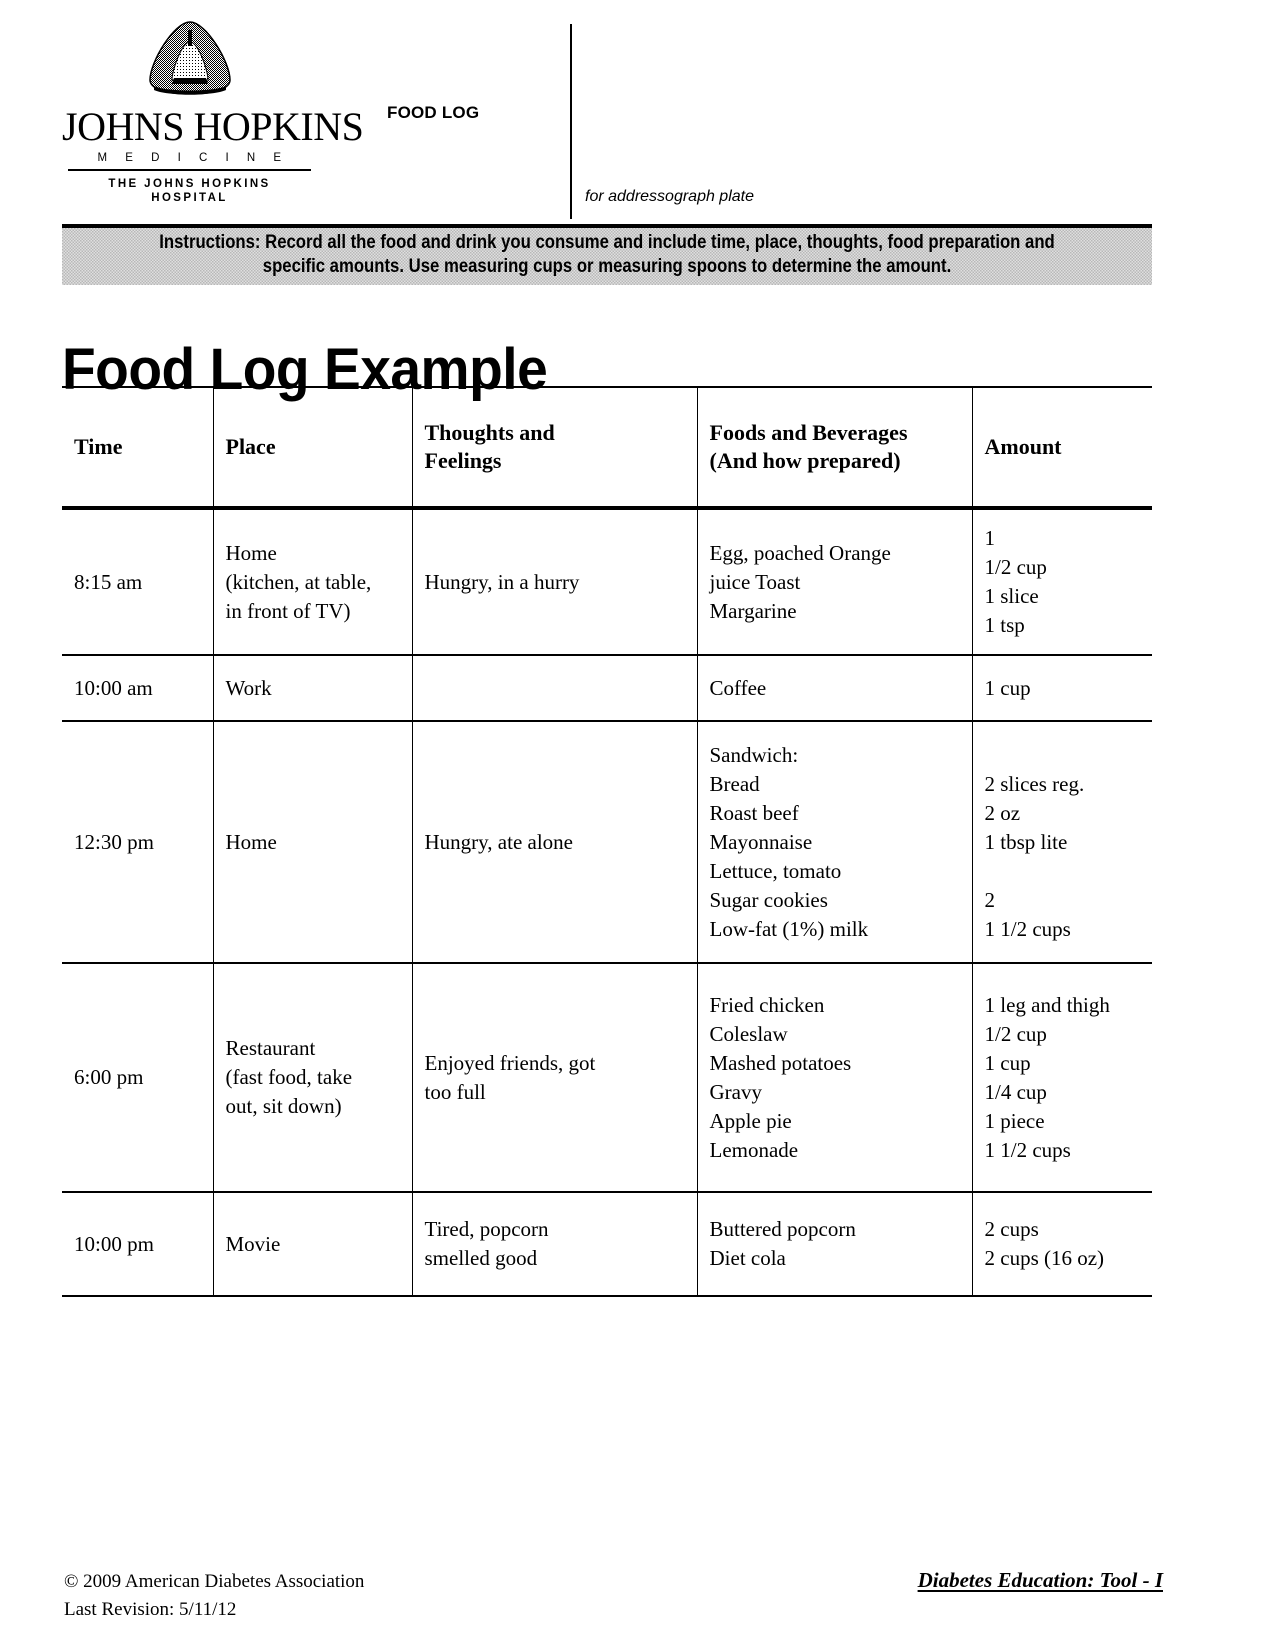  I want to click on cell-amount: 1 1/2 cup 1 slice 1 tsp, so click(1061, 582).